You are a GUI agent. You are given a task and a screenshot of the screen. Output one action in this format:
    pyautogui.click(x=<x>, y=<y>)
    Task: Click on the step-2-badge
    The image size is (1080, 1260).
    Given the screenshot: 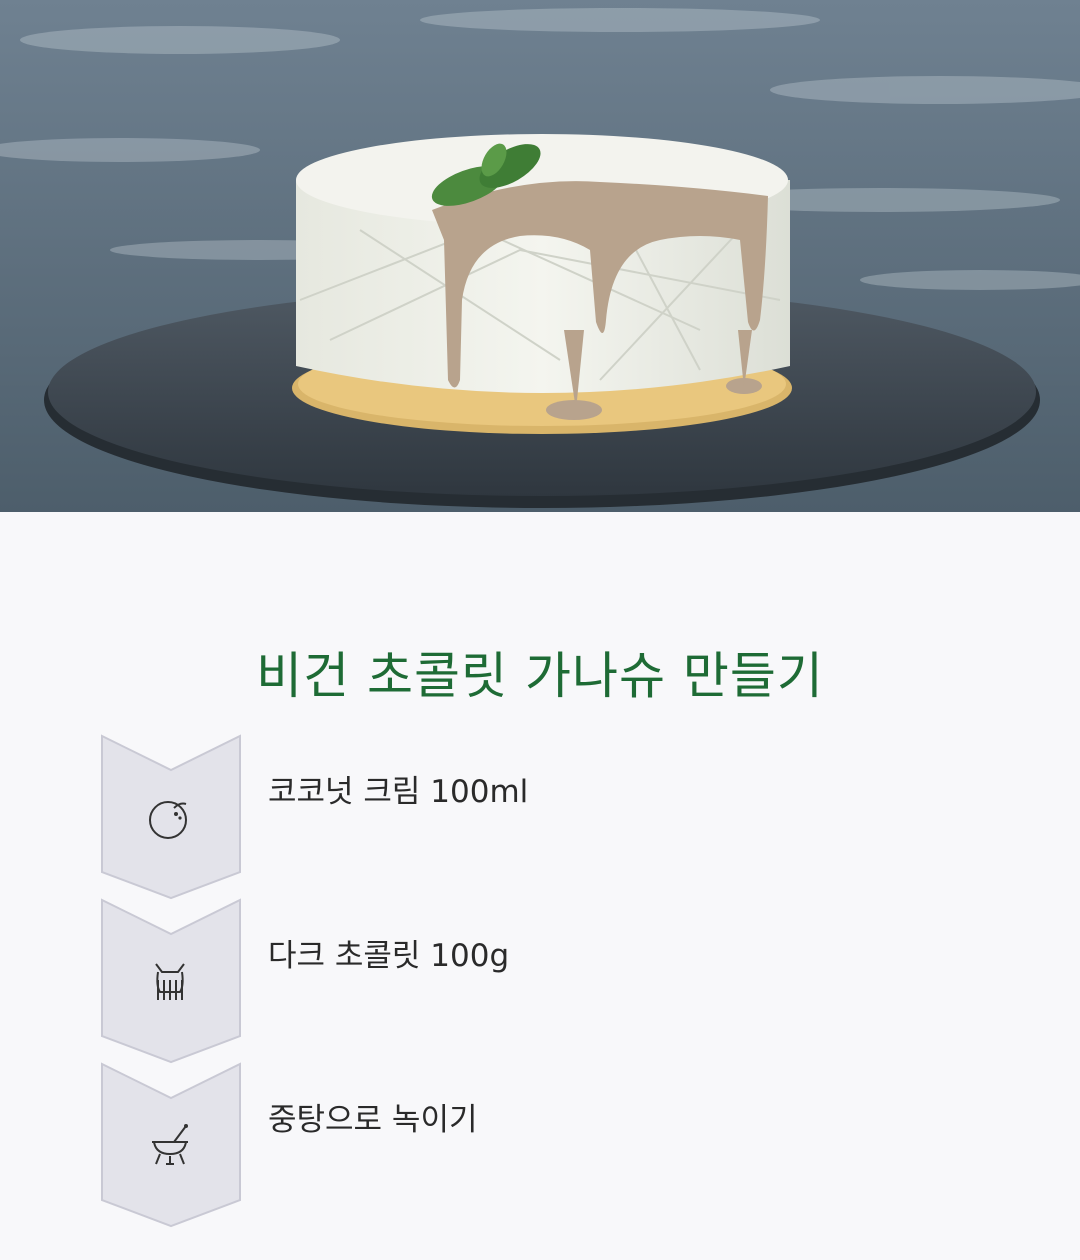 What is the action you would take?
    pyautogui.click(x=171, y=981)
    